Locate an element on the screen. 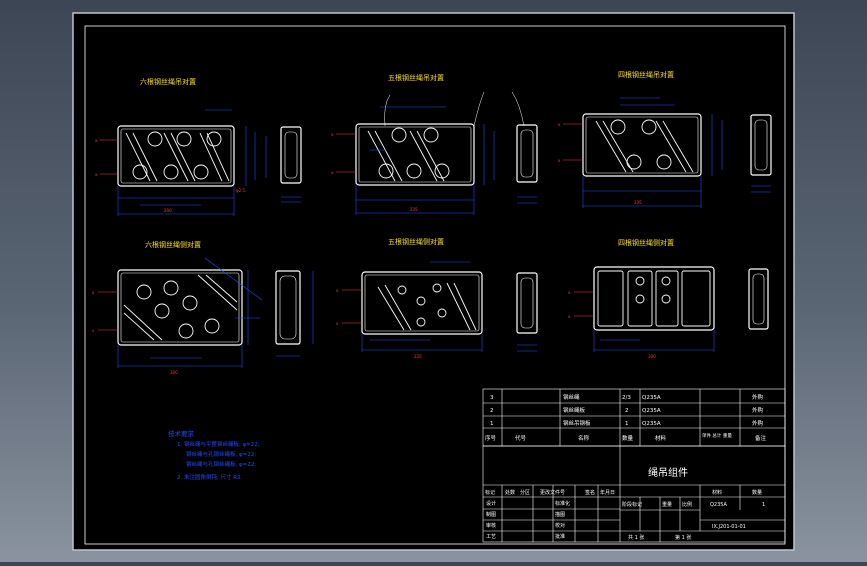 This screenshot has height=566, width=867. bom-row-1-no: 3 is located at coordinates (492, 398).